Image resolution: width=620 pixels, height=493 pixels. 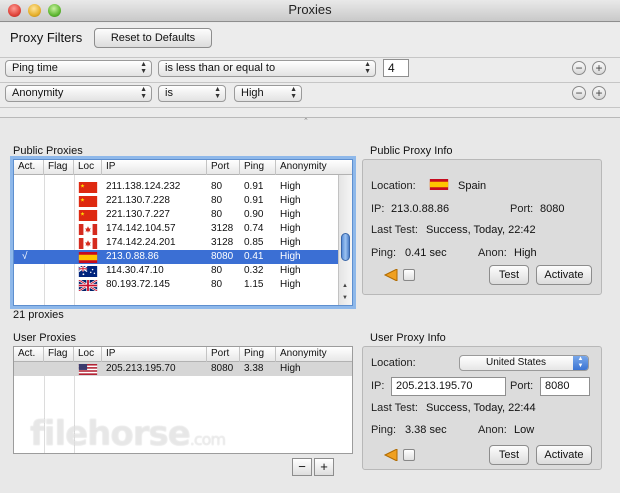 I want to click on filter-1-add-button: +, so click(x=599, y=68).